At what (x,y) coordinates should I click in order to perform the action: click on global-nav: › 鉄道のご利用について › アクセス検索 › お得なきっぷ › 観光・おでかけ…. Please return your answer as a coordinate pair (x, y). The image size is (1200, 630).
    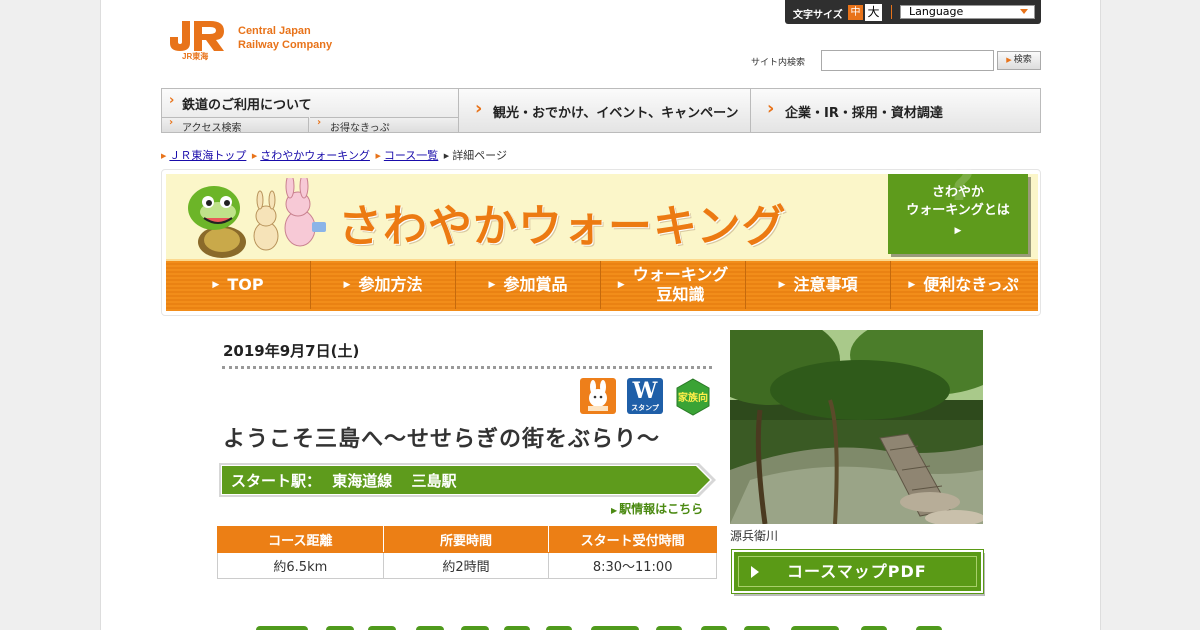
    Looking at the image, I should click on (601, 111).